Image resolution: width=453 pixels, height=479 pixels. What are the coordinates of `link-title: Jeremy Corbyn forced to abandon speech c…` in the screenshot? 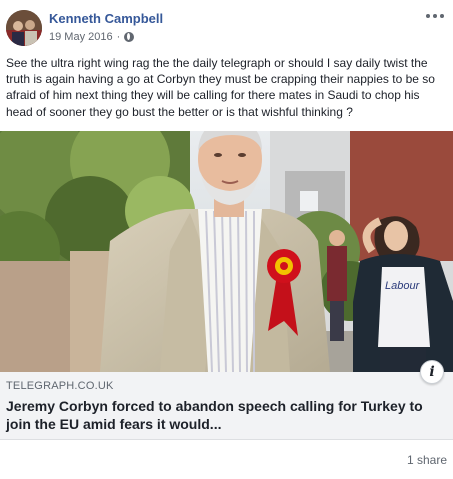 It's located at (226, 415).